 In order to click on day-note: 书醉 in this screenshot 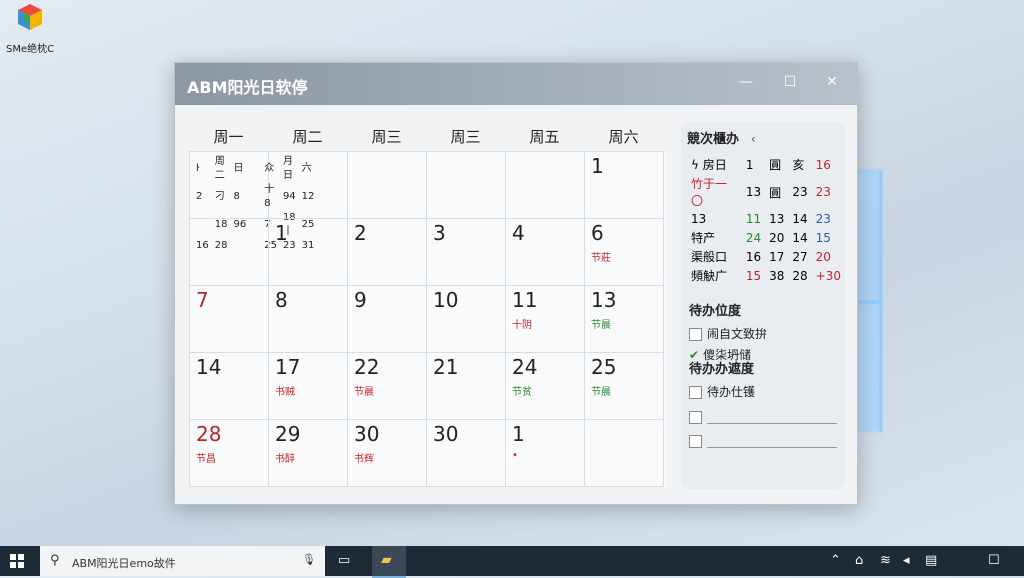, I will do `click(285, 459)`.